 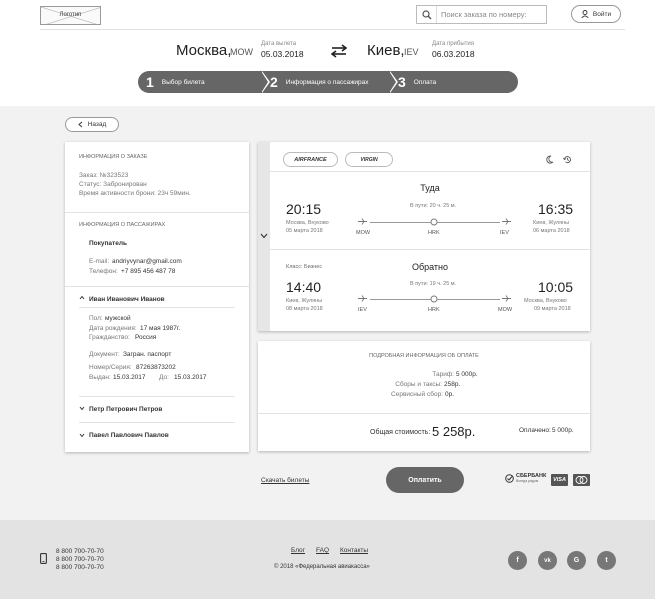 What do you see at coordinates (146, 337) in the screenshot?
I see `p1-cit: Россия` at bounding box center [146, 337].